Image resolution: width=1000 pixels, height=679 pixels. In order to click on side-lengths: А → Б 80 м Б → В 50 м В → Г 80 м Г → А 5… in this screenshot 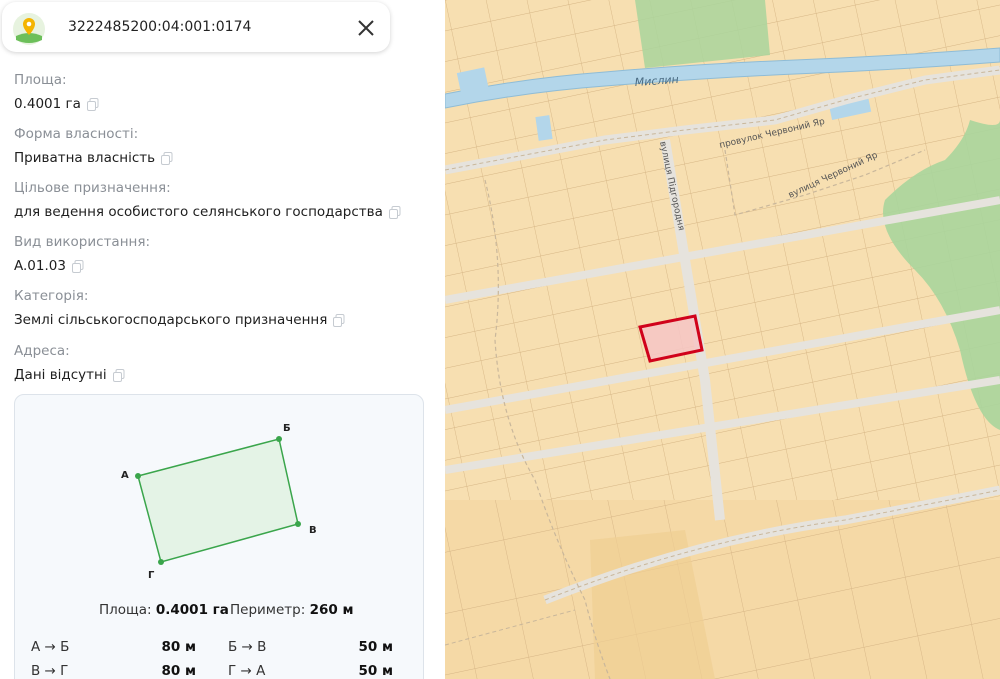, I will do `click(221, 657)`.